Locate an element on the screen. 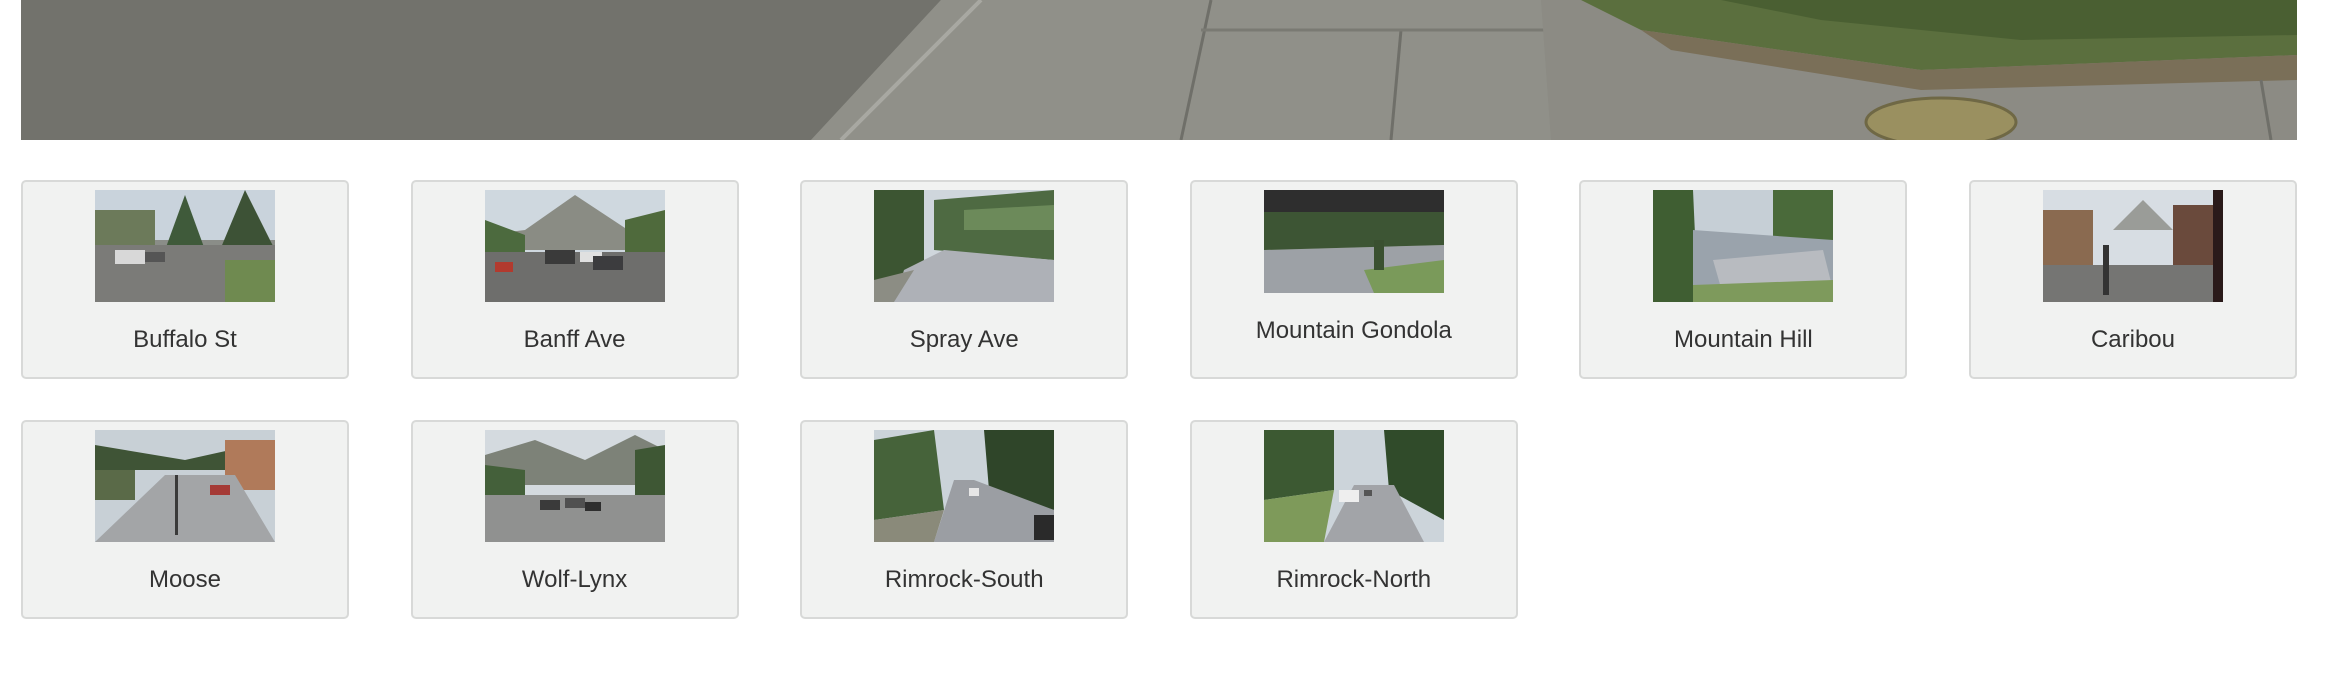 The width and height of the screenshot is (2326, 681). camera-card-rimrock-north: Rimrock-North is located at coordinates (1353, 519).